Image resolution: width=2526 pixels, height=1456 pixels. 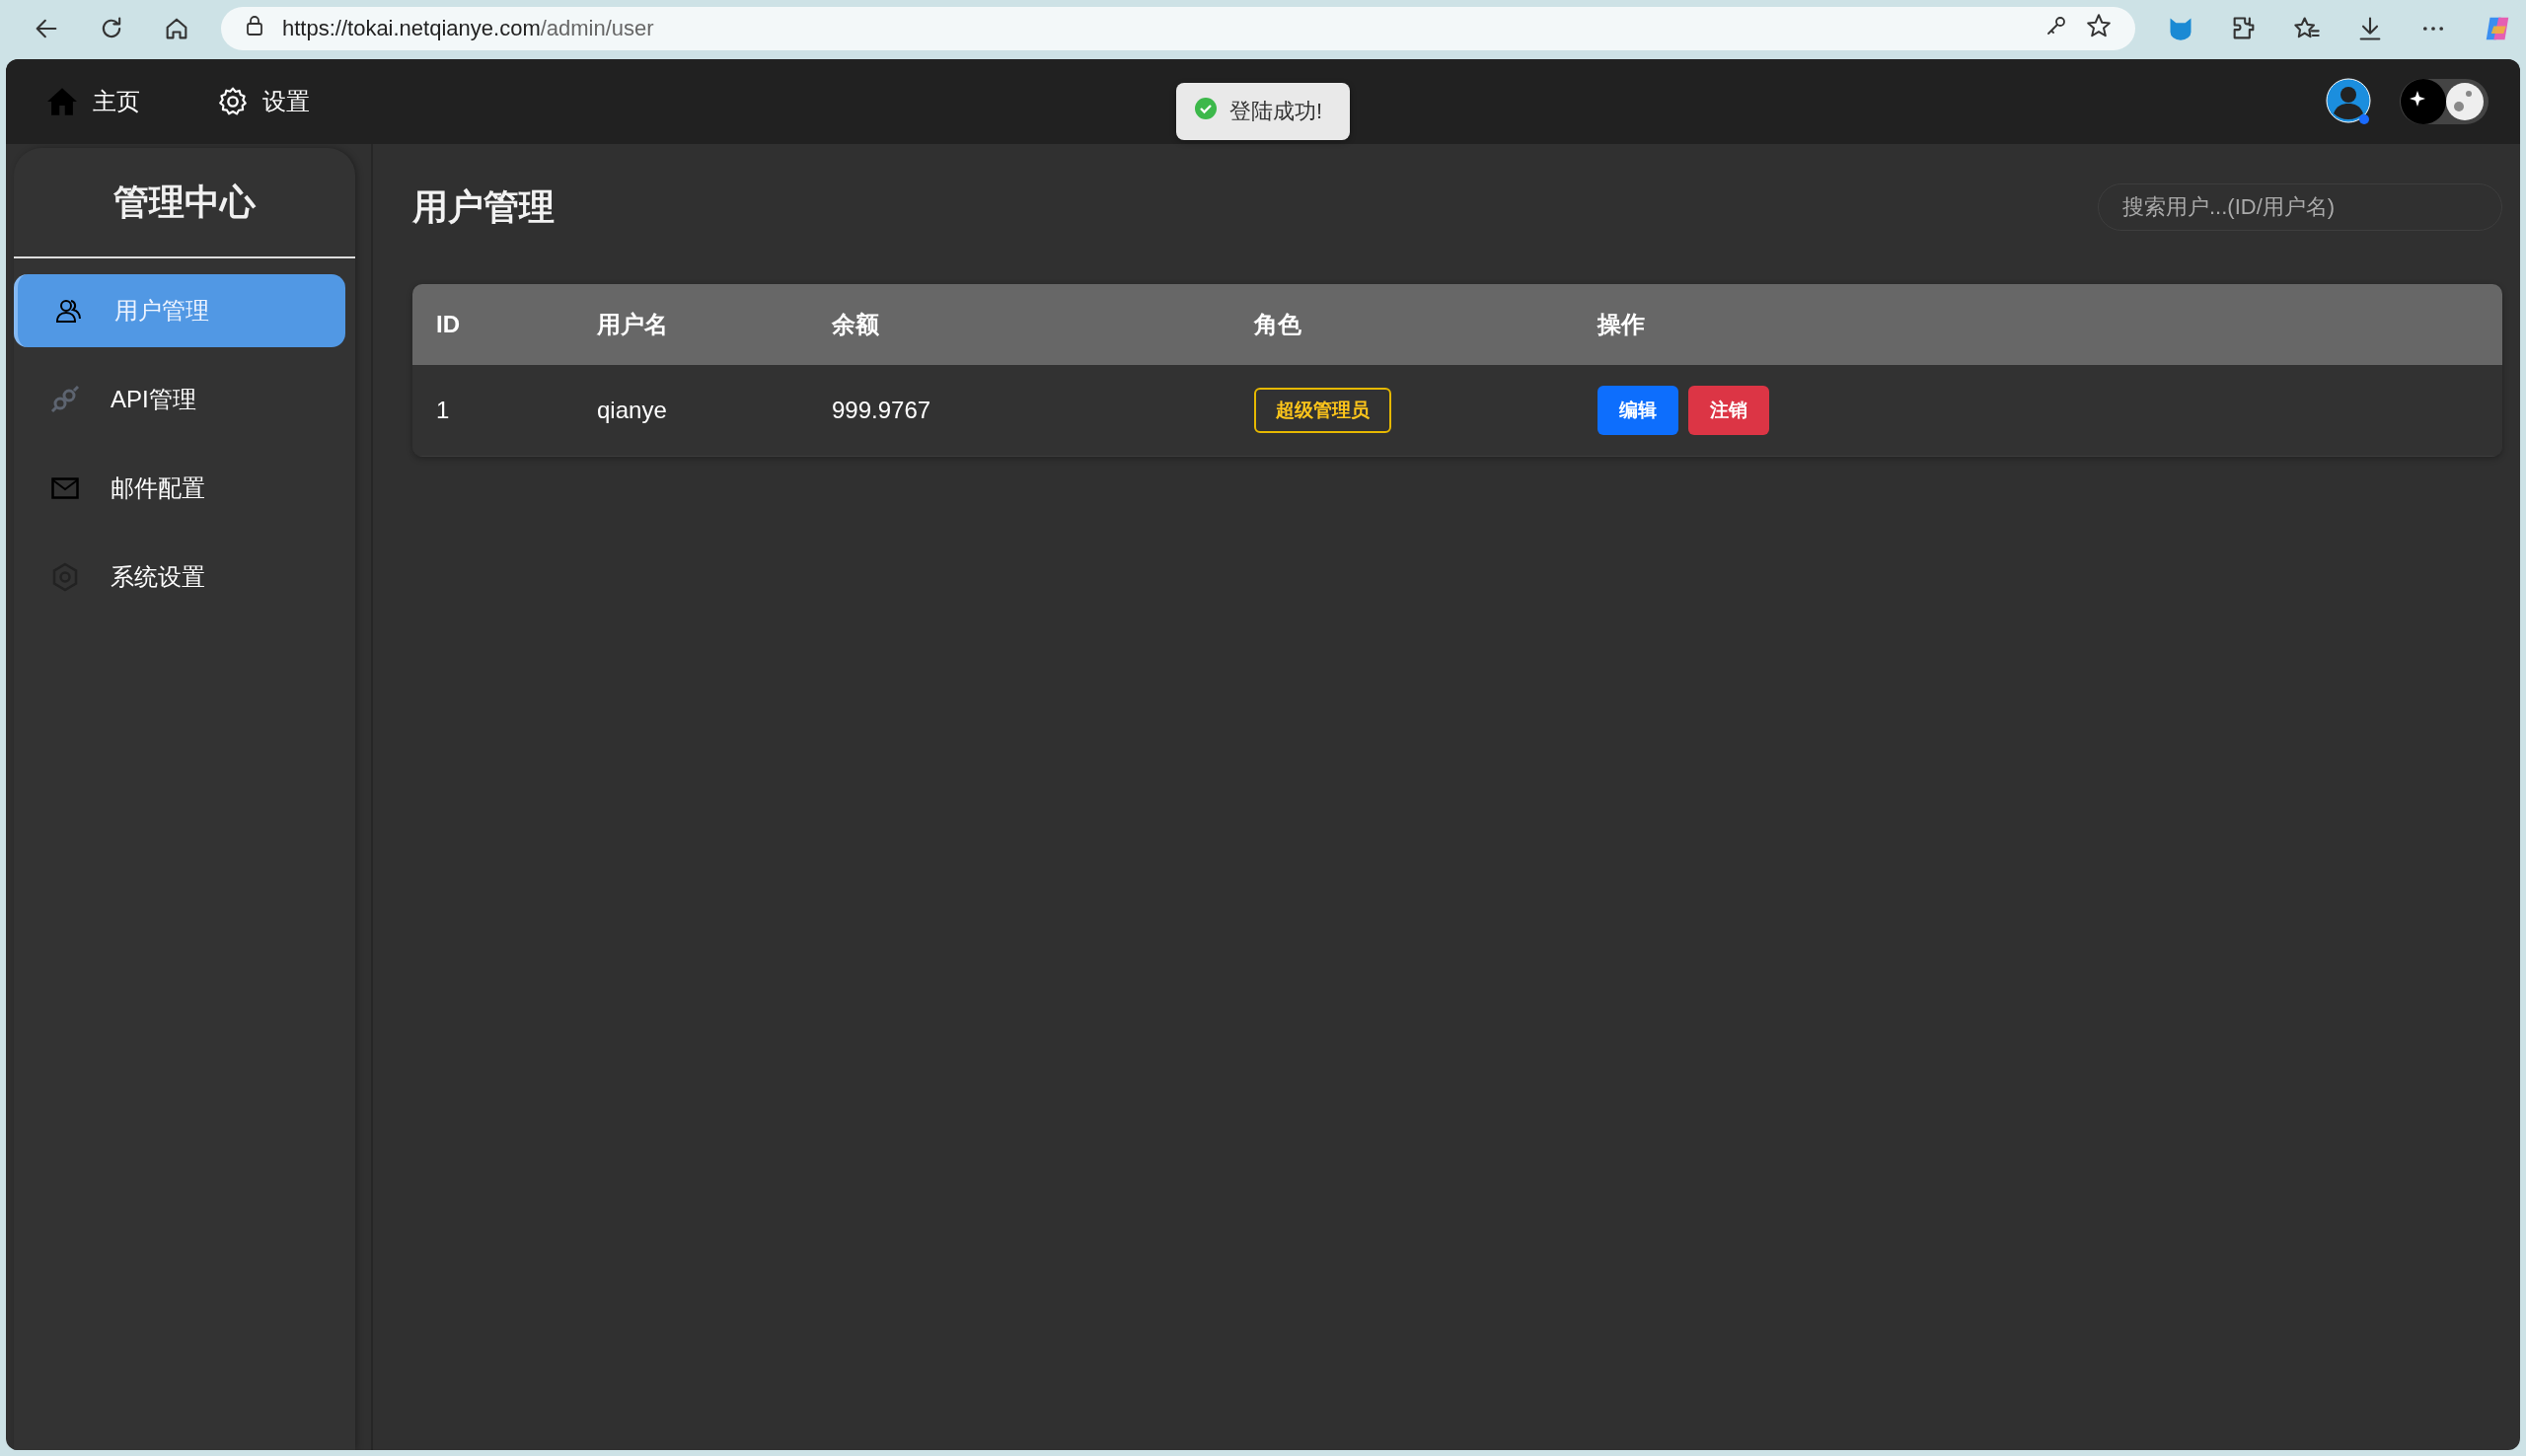 I want to click on home-icon, so click(x=62, y=101).